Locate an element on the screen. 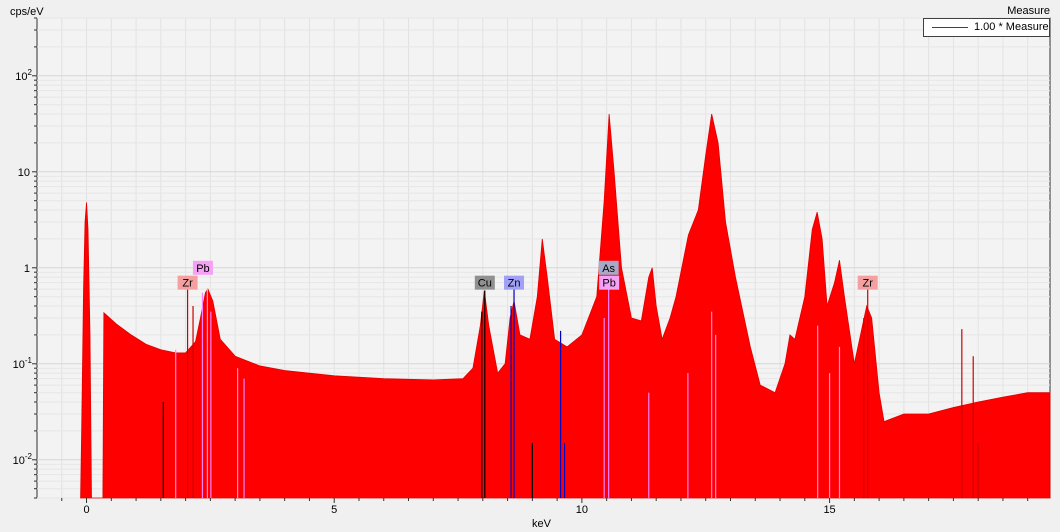 This screenshot has width=1060, height=532. element-label: Cu is located at coordinates (485, 284).